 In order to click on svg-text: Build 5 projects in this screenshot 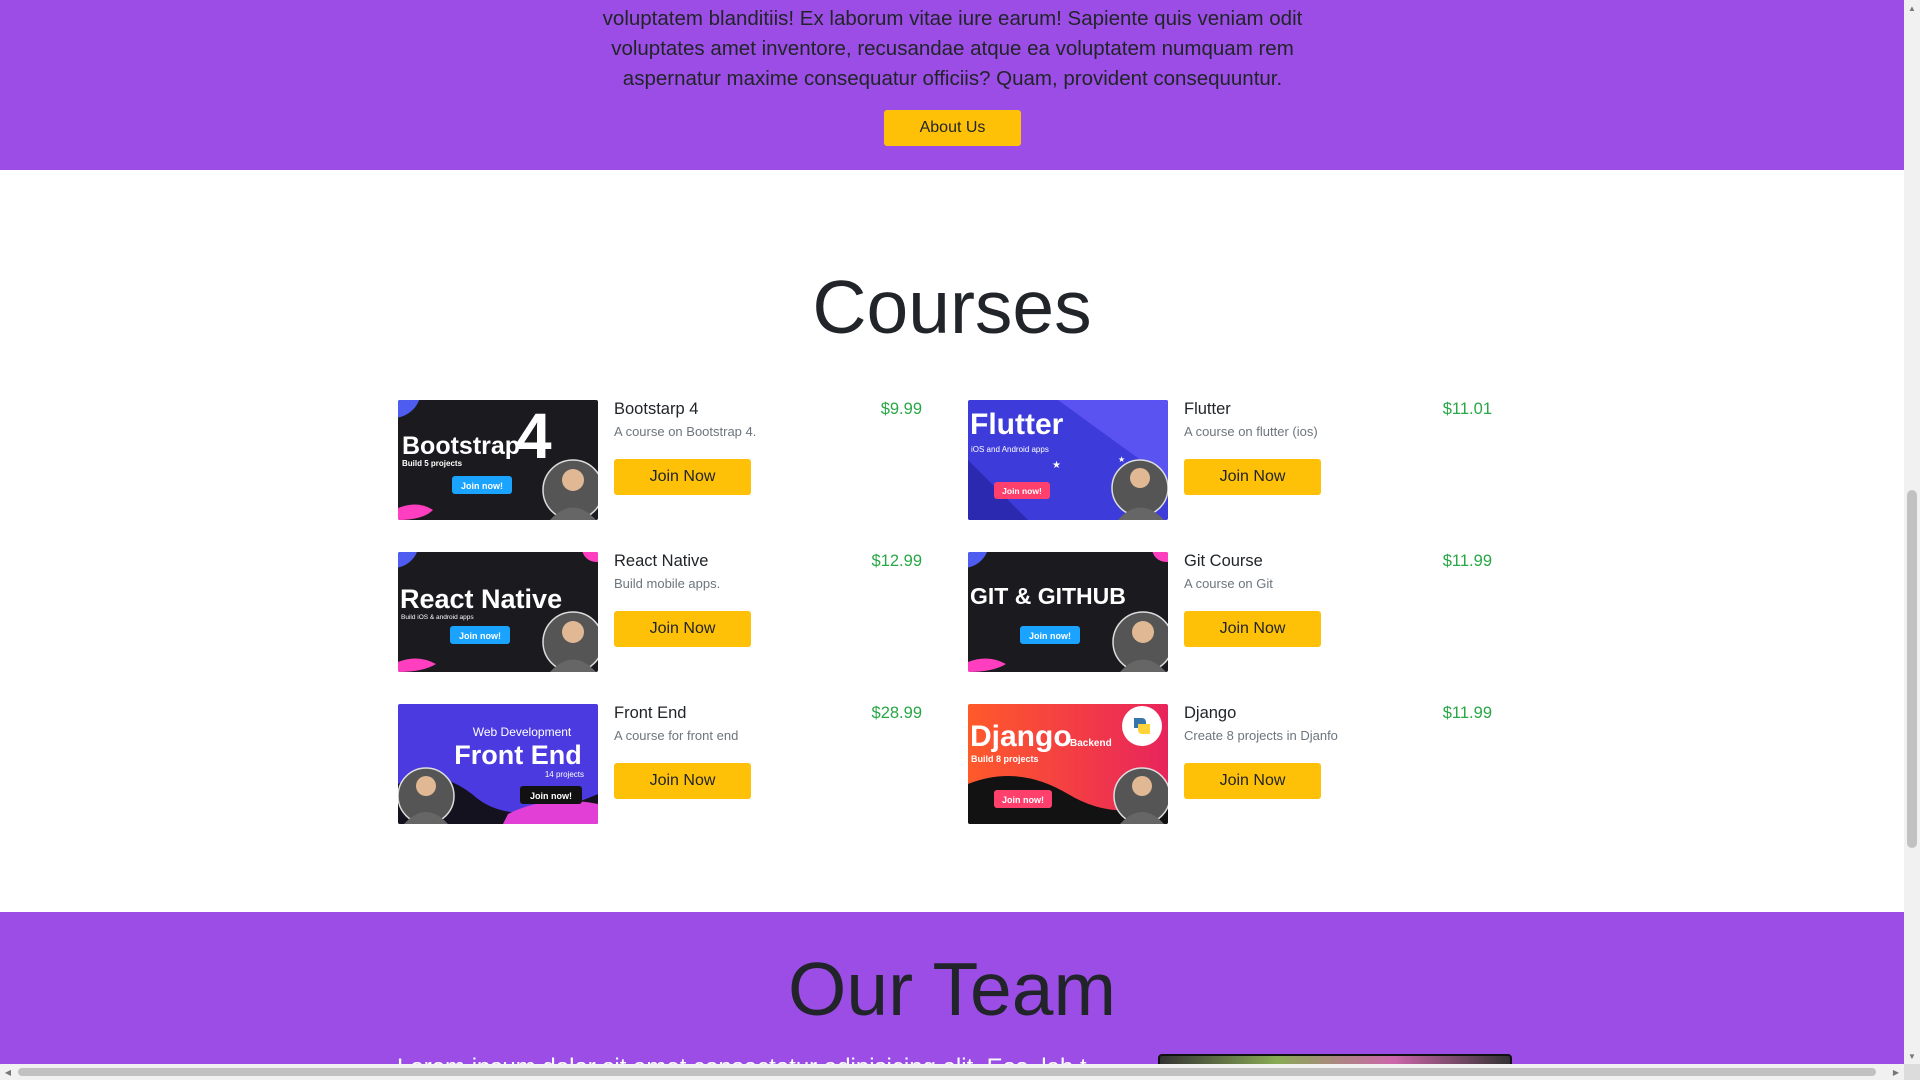, I will do `click(432, 463)`.